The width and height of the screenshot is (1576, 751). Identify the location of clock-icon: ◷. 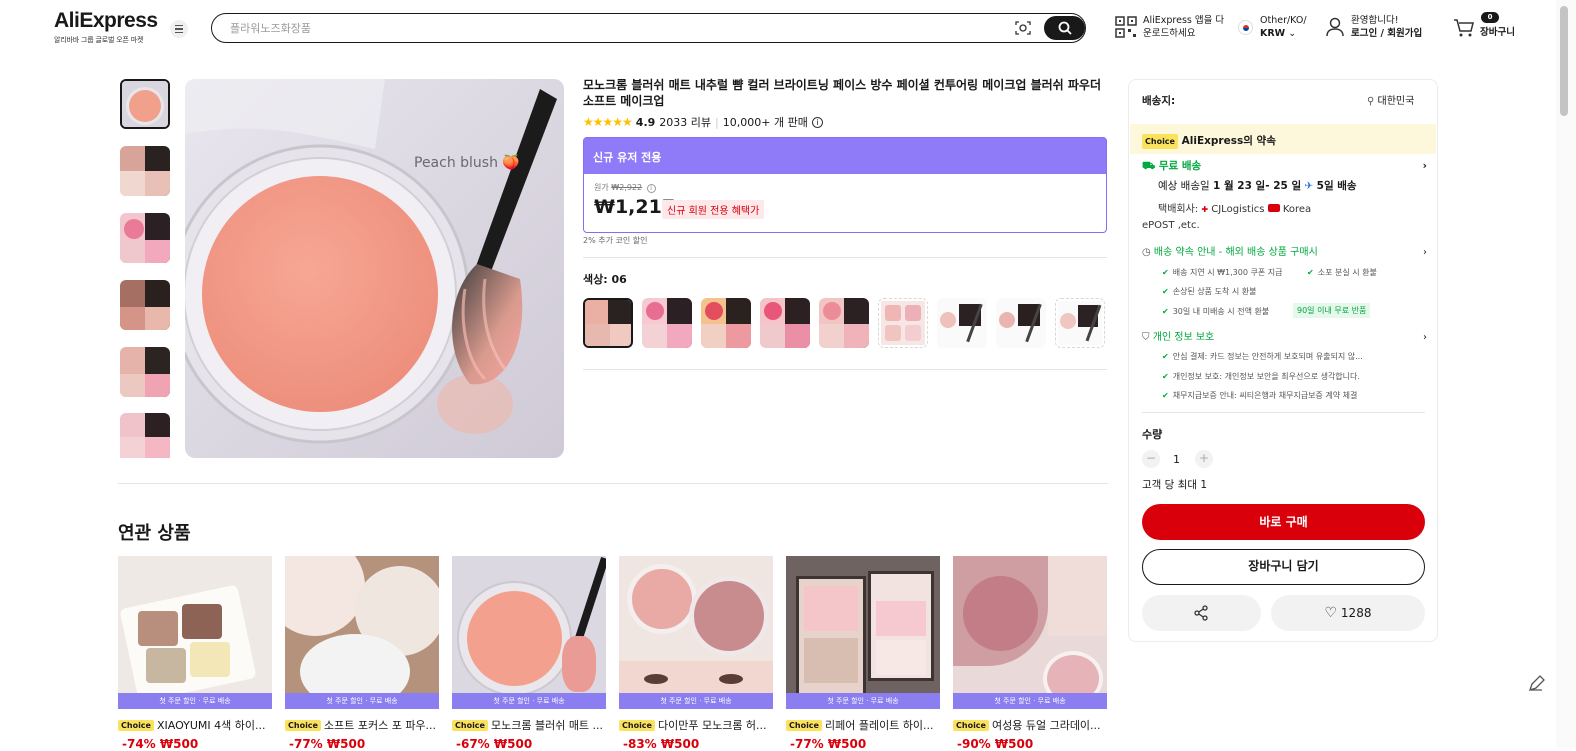
(1146, 252).